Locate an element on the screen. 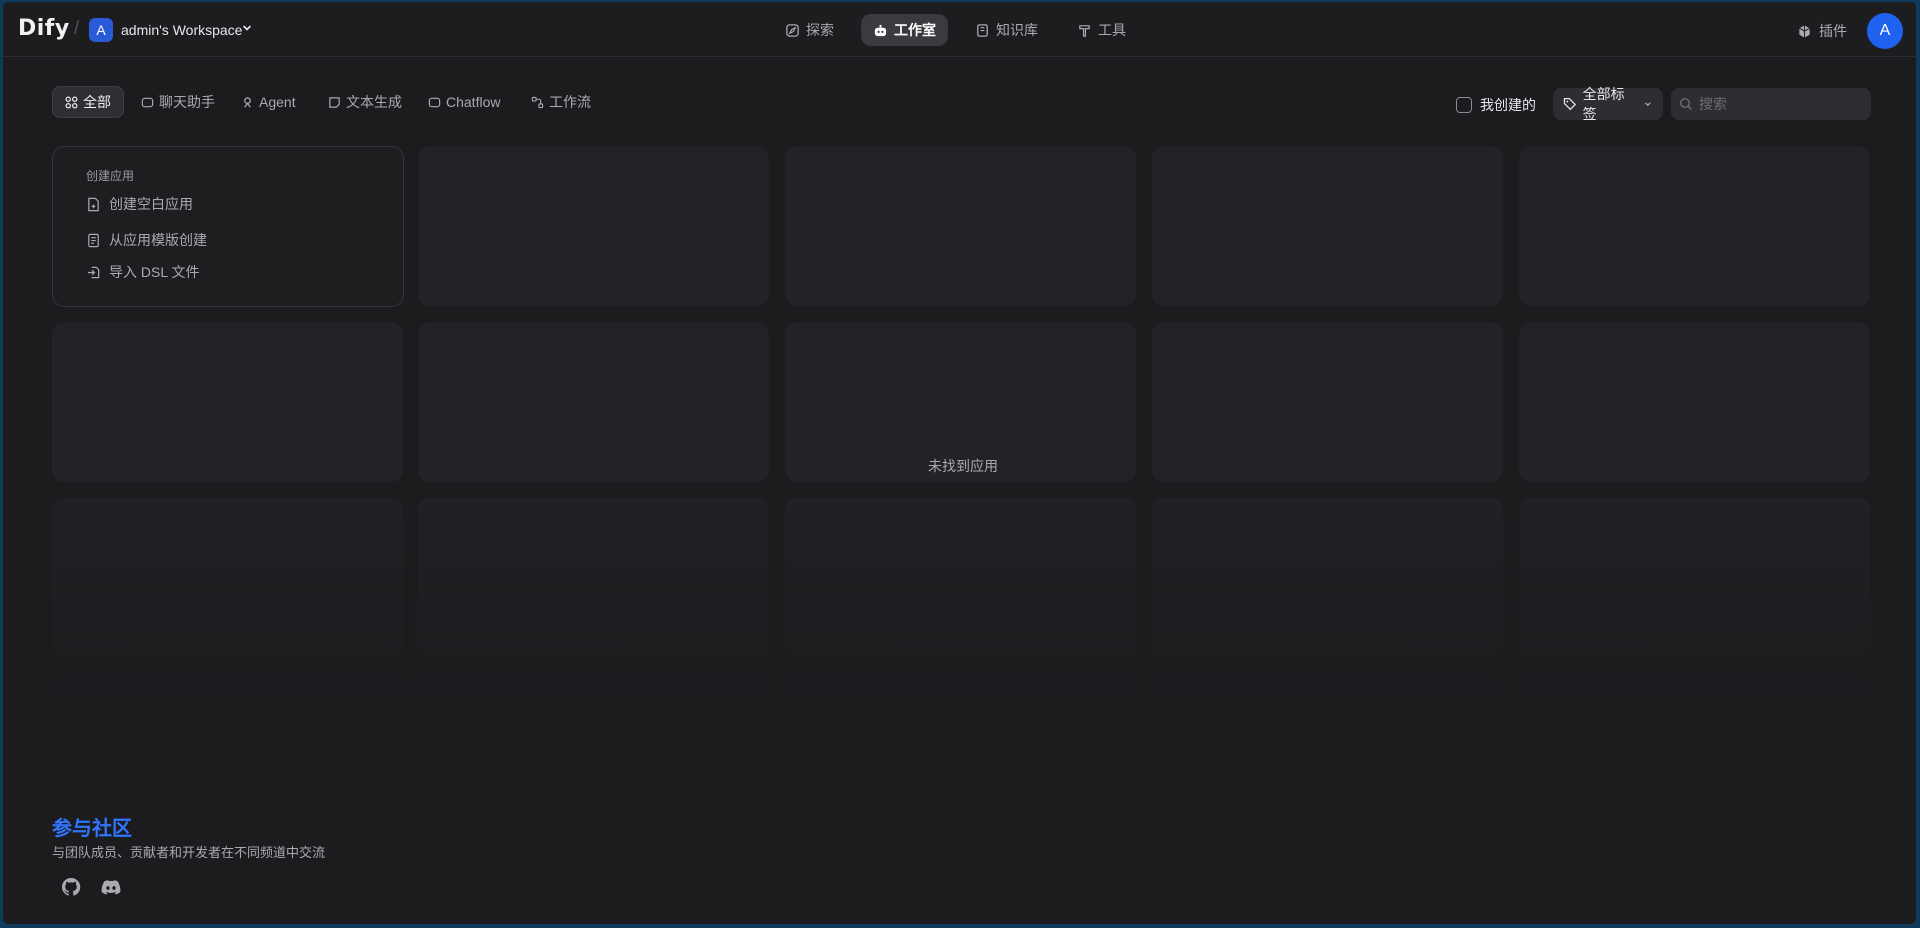 The height and width of the screenshot is (928, 1920). nav-knowledge: 知识库 is located at coordinates (1006, 30).